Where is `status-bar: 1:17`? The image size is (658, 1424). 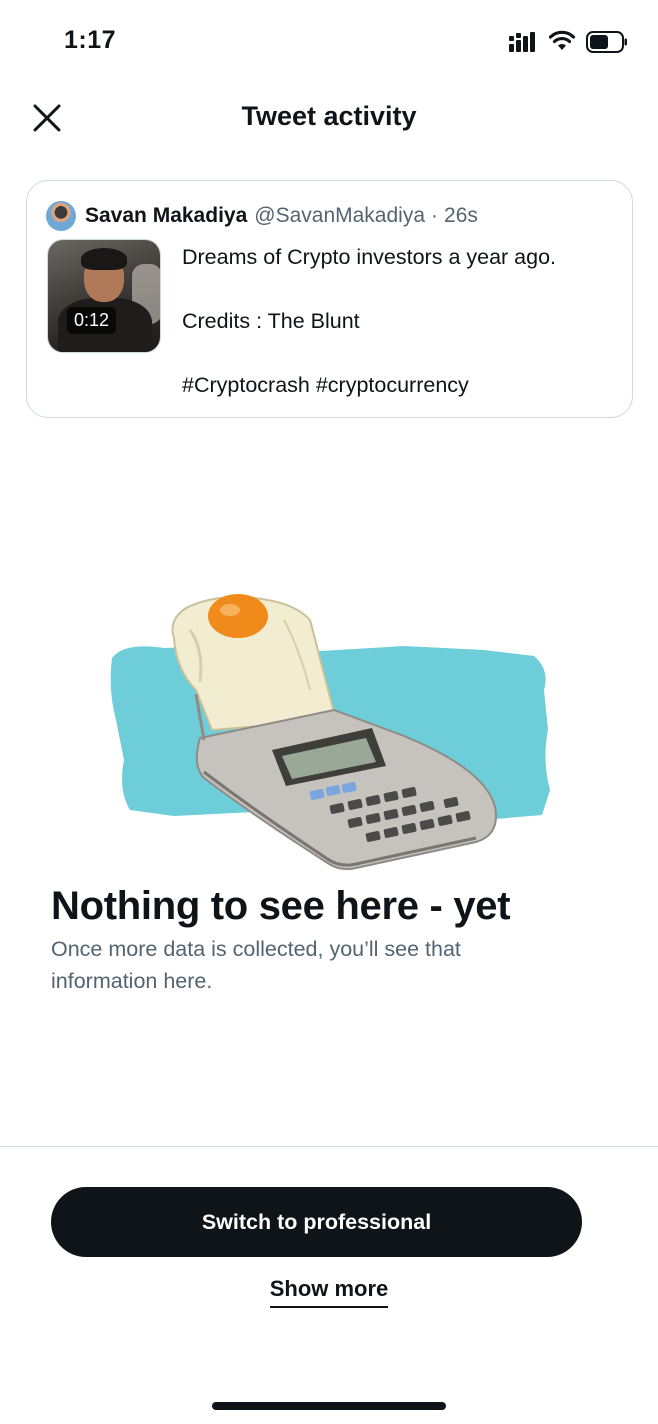
status-bar: 1:17 is located at coordinates (329, 42).